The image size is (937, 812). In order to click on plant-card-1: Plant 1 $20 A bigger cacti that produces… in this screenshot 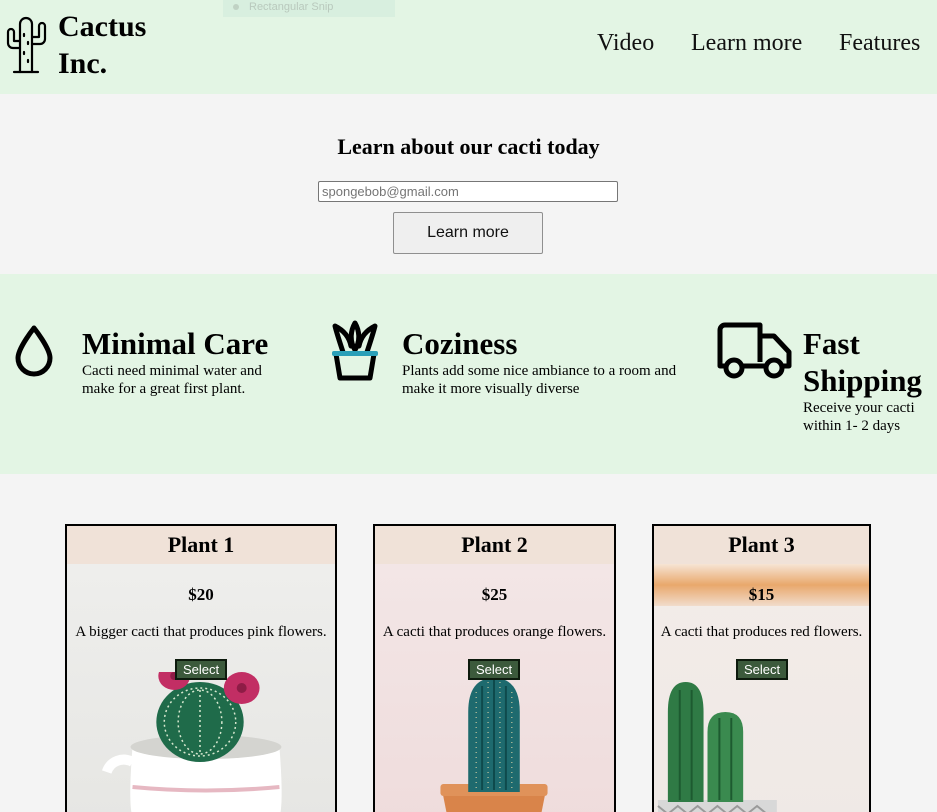, I will do `click(201, 668)`.